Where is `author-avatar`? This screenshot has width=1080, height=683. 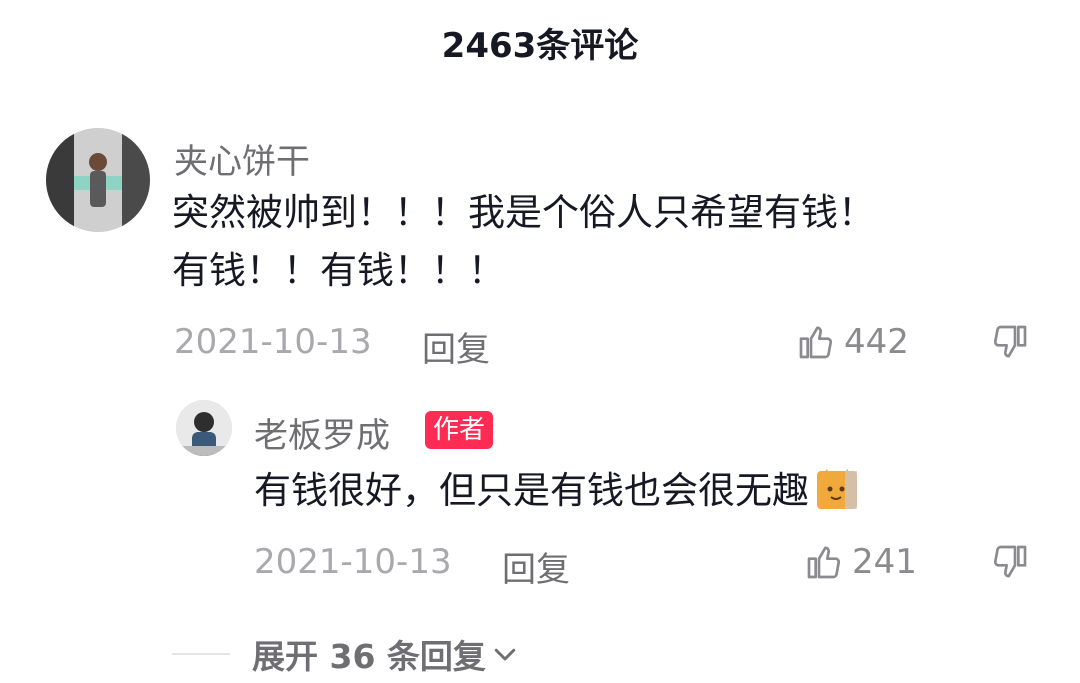
author-avatar is located at coordinates (204, 428).